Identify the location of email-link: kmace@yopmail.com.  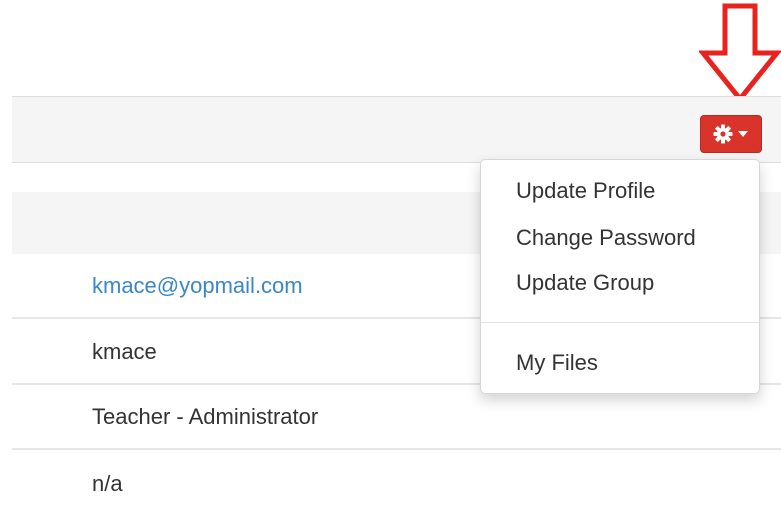
(197, 286).